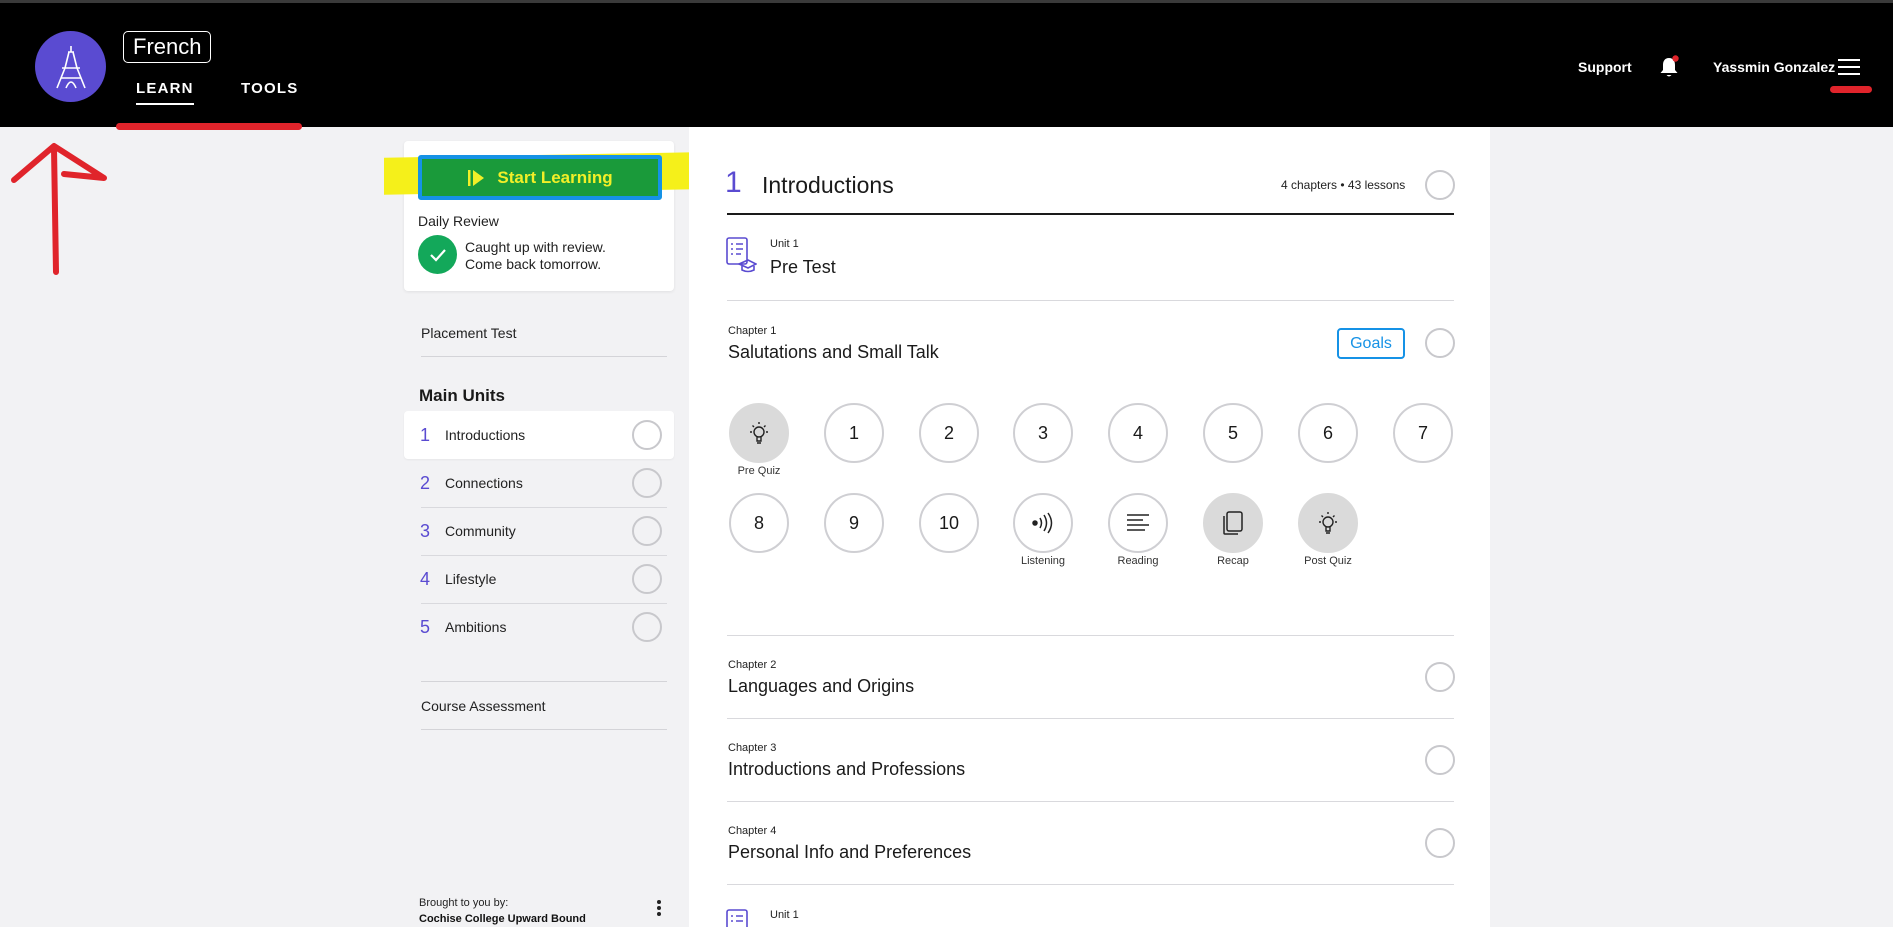  I want to click on course-language-label: French, so click(167, 47).